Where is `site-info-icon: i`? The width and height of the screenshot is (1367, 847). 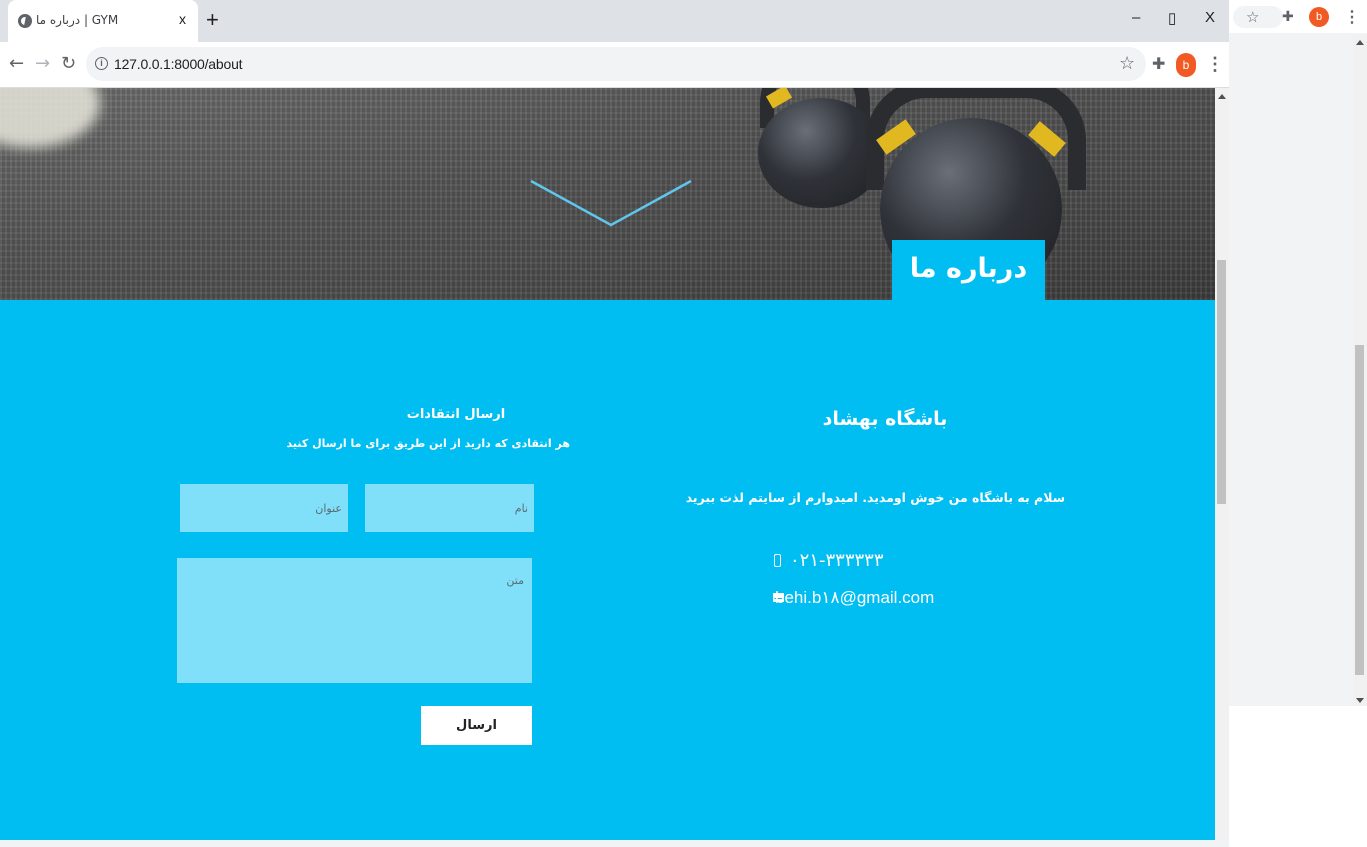 site-info-icon: i is located at coordinates (101, 63).